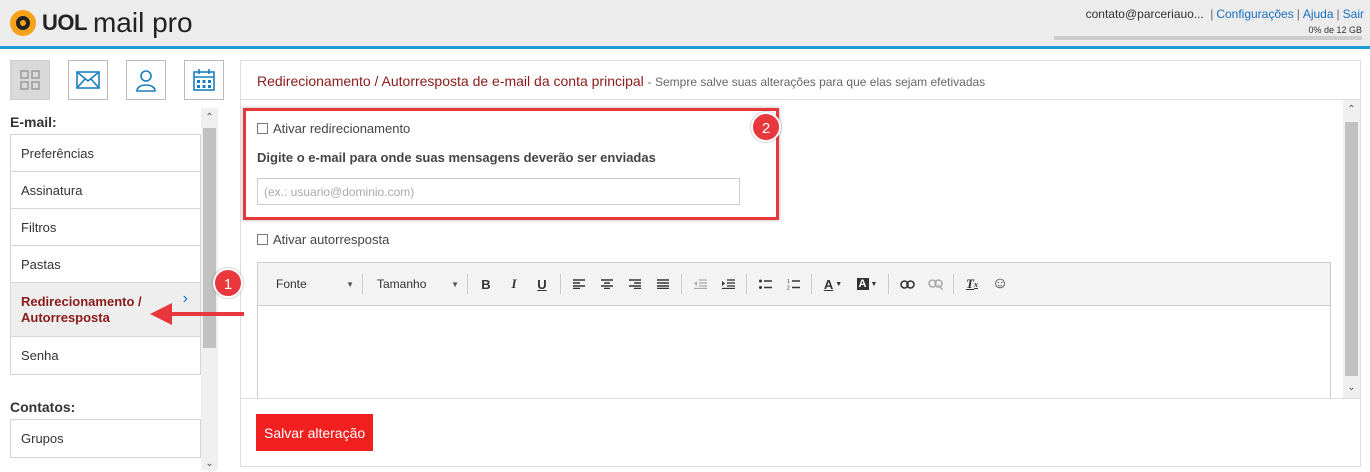  Describe the element at coordinates (105, 264) in the screenshot. I see `menu-item-pastas: Pastas` at that location.